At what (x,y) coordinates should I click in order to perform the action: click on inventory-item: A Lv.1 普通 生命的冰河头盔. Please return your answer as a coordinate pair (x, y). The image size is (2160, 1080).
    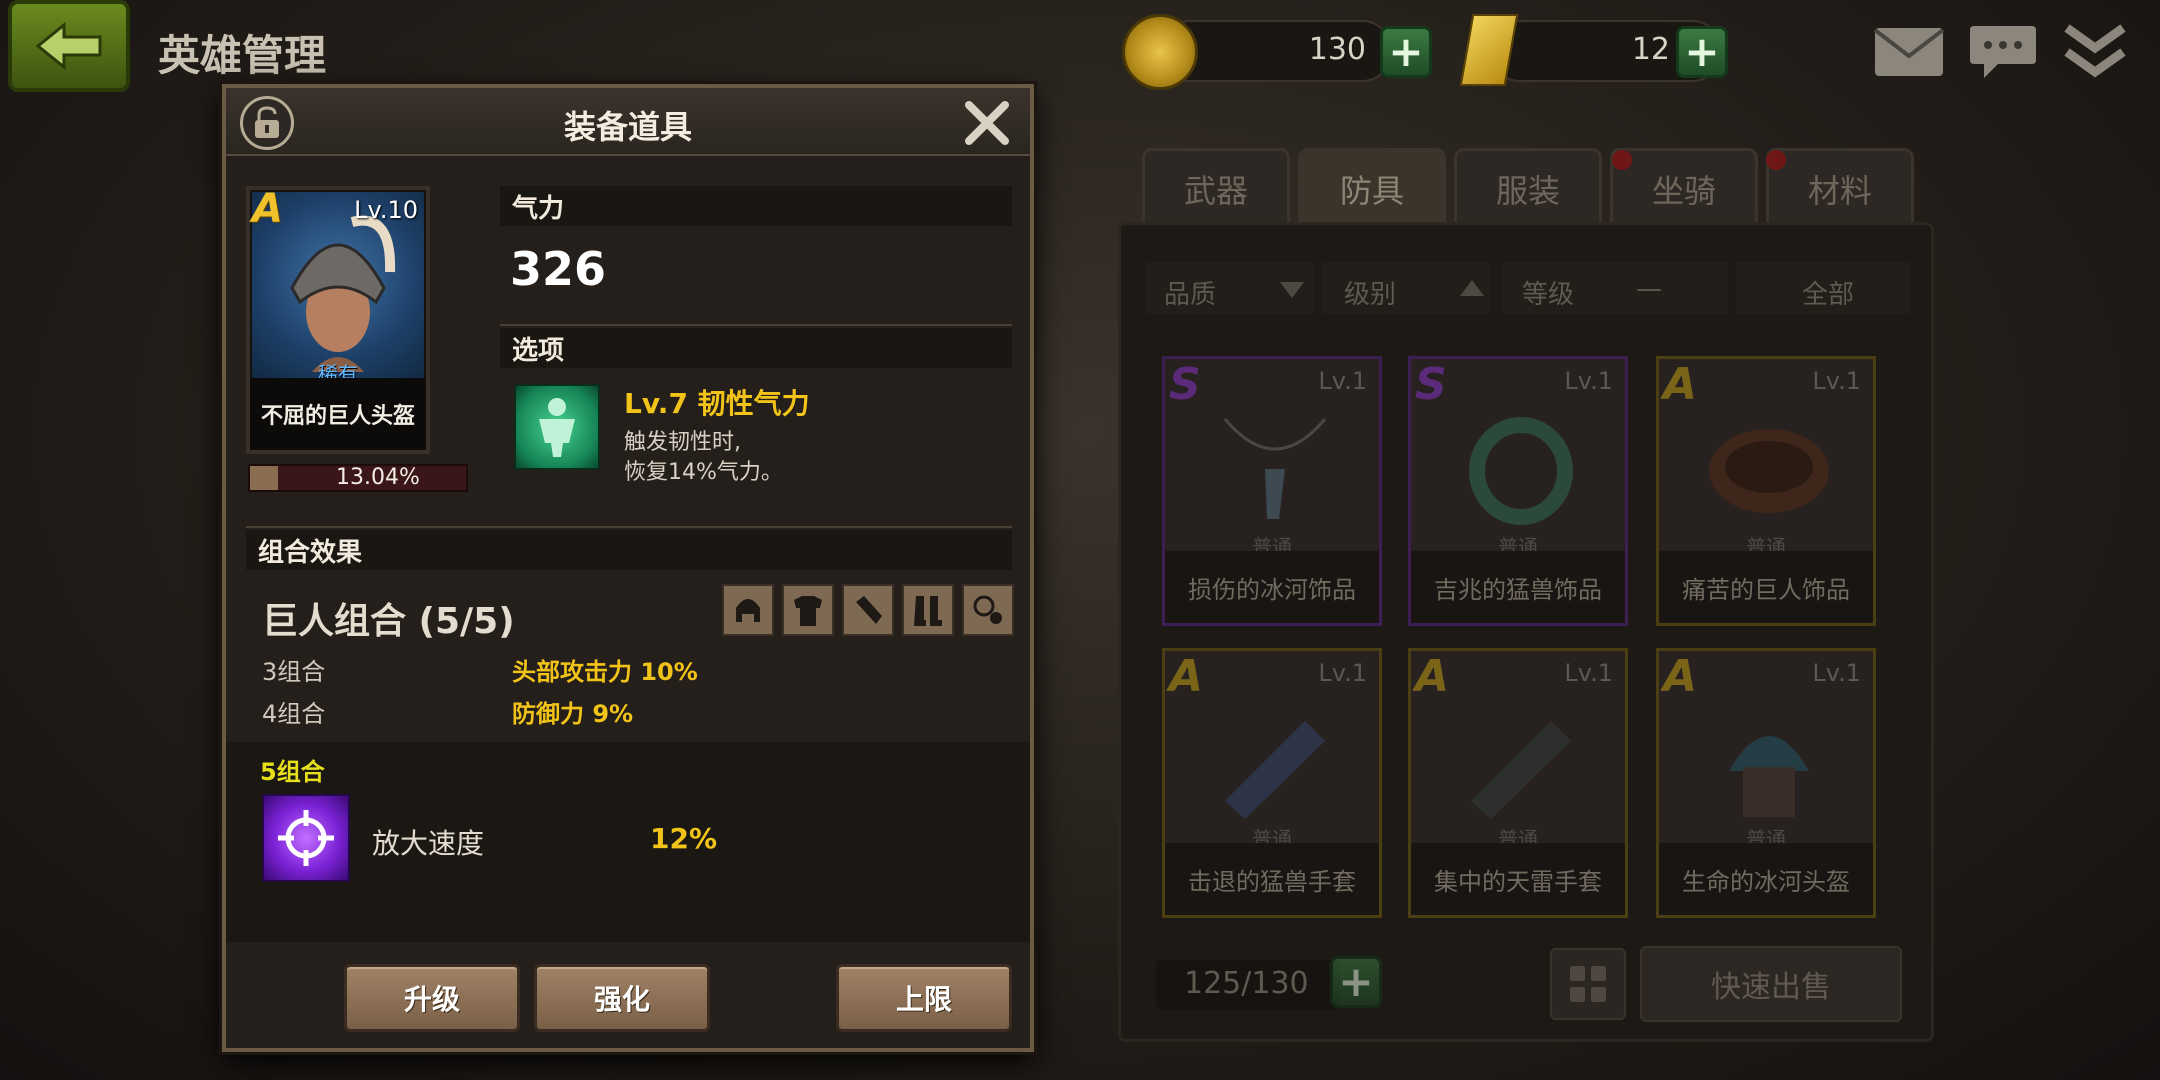
    Looking at the image, I should click on (1766, 783).